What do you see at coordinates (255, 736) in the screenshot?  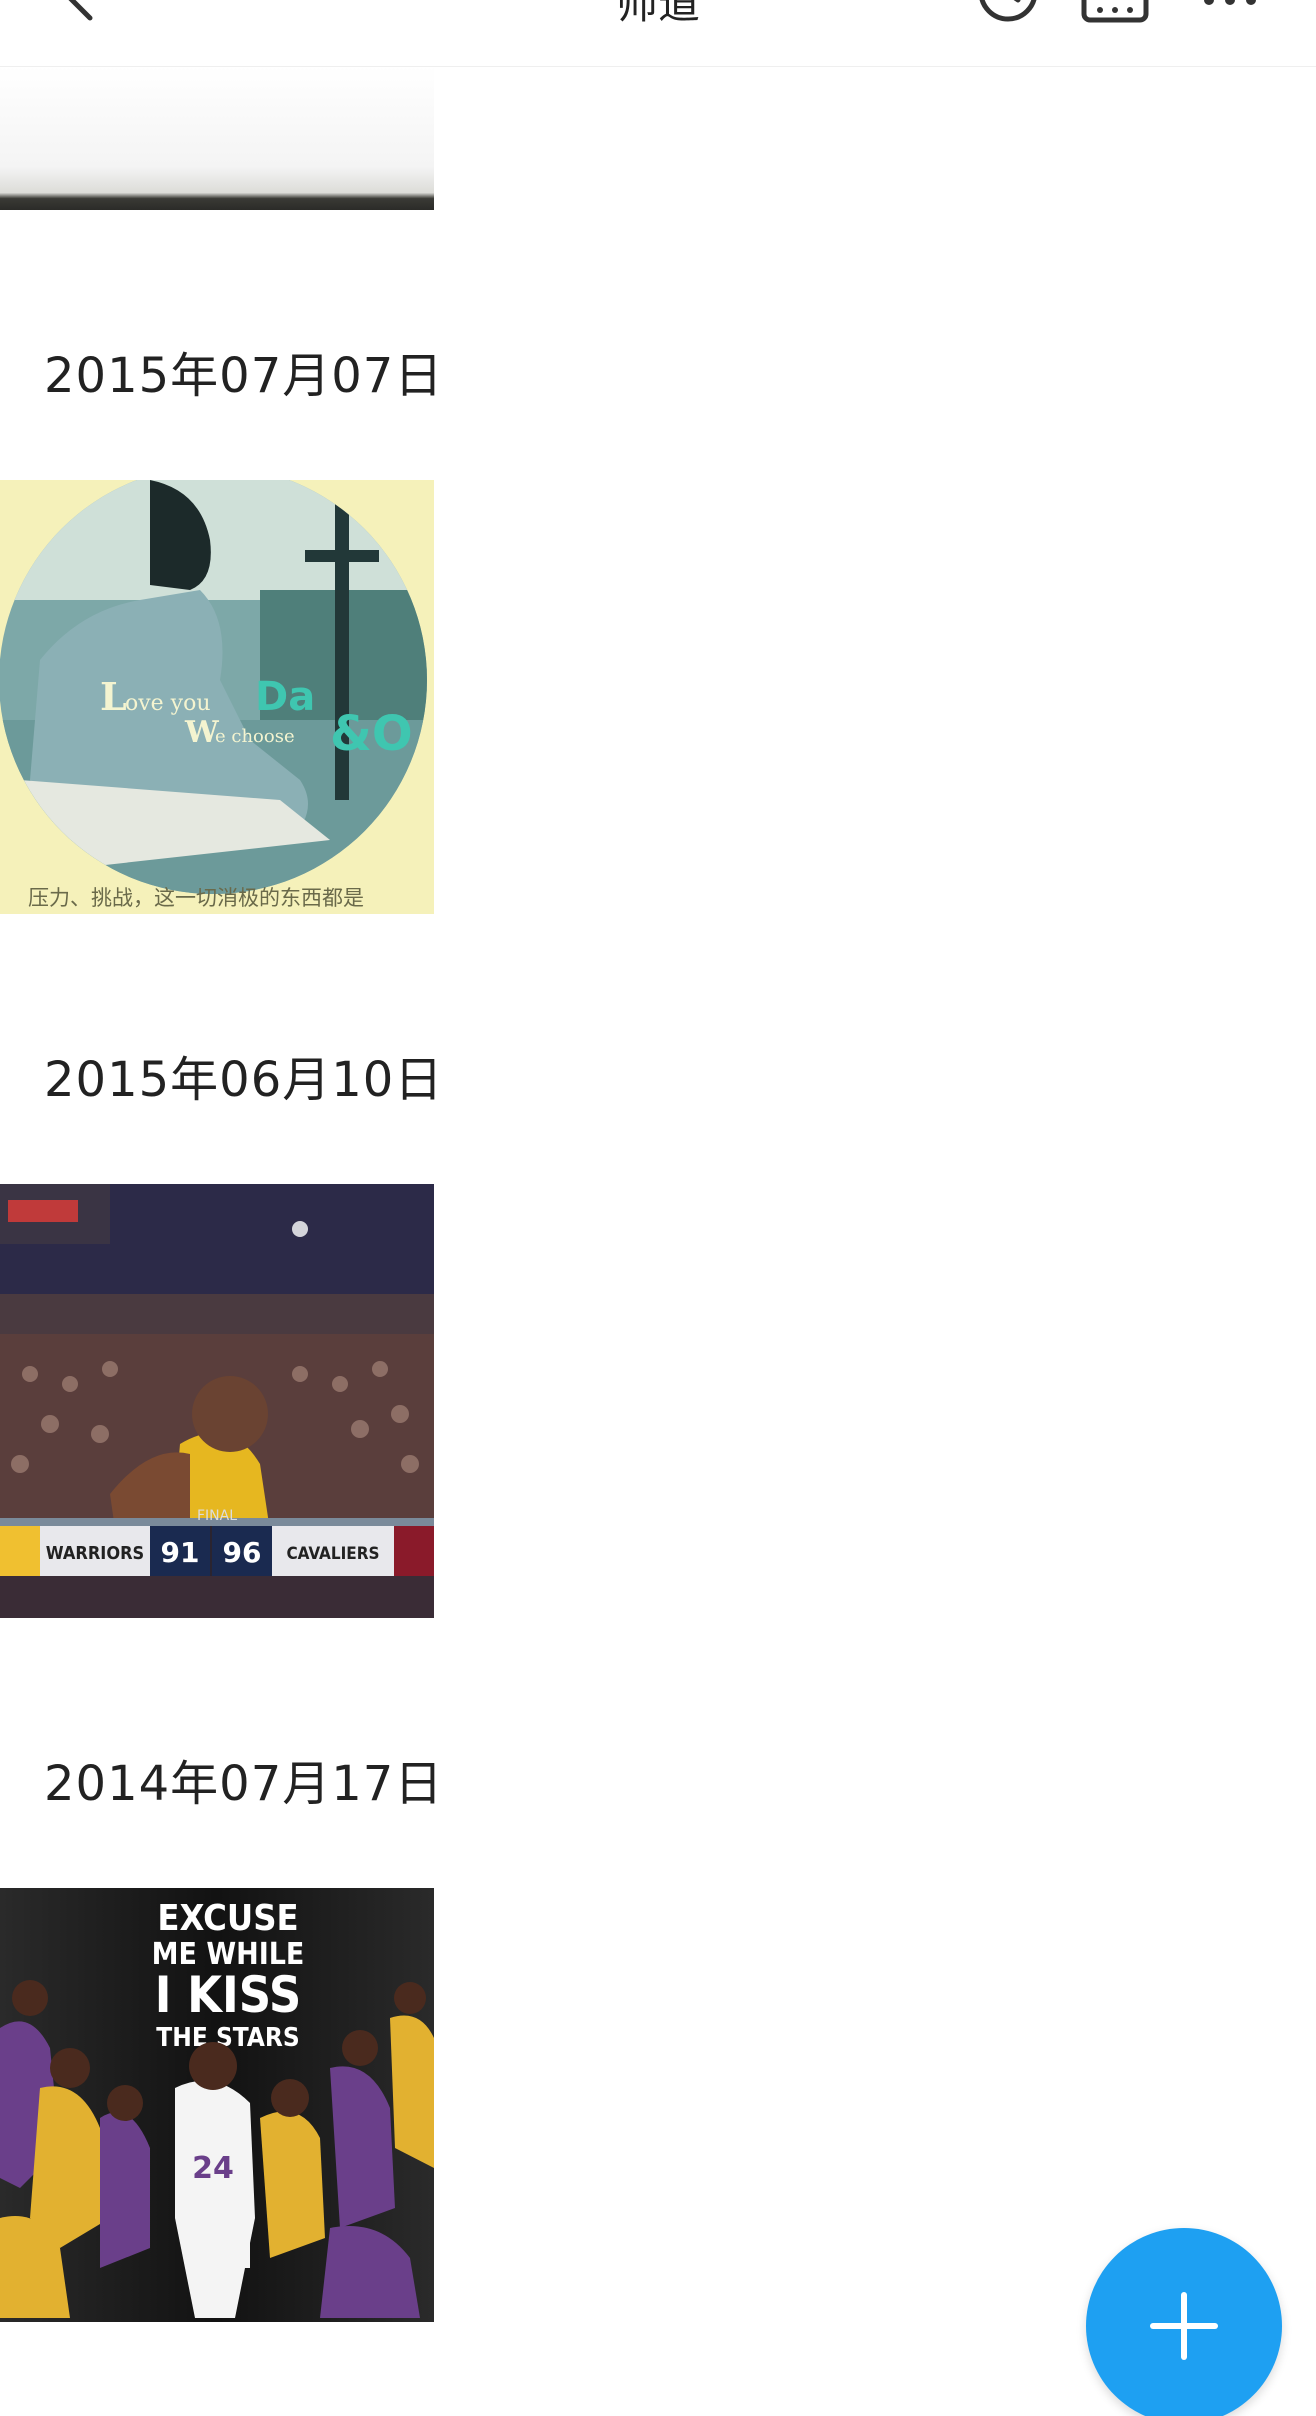 I see `svg-text: e choose` at bounding box center [255, 736].